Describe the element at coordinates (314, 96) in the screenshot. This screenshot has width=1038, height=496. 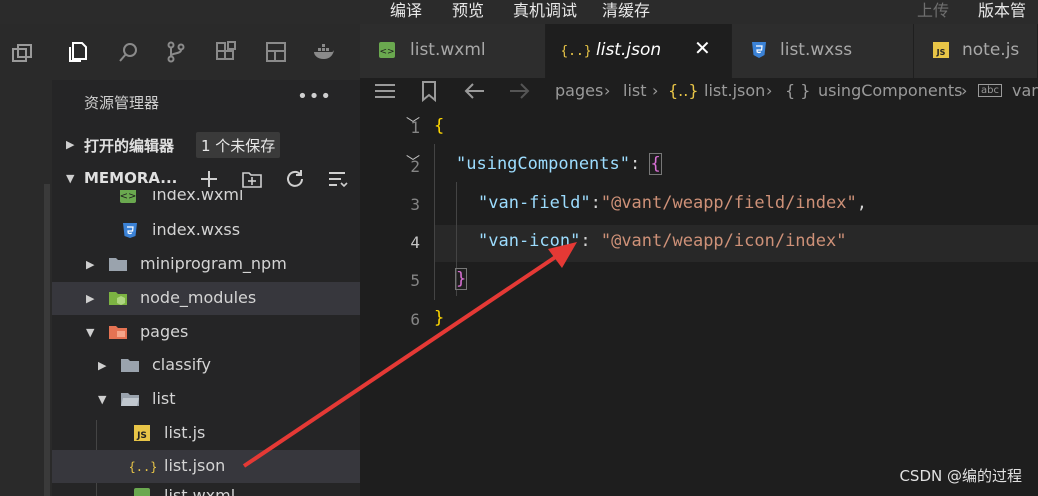
I see `more-actions-icon: •••` at that location.